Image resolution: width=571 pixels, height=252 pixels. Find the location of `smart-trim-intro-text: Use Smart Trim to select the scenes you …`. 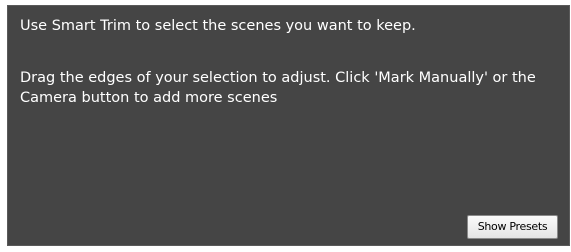

smart-trim-intro-text: Use Smart Trim to select the scenes you … is located at coordinates (218, 26).